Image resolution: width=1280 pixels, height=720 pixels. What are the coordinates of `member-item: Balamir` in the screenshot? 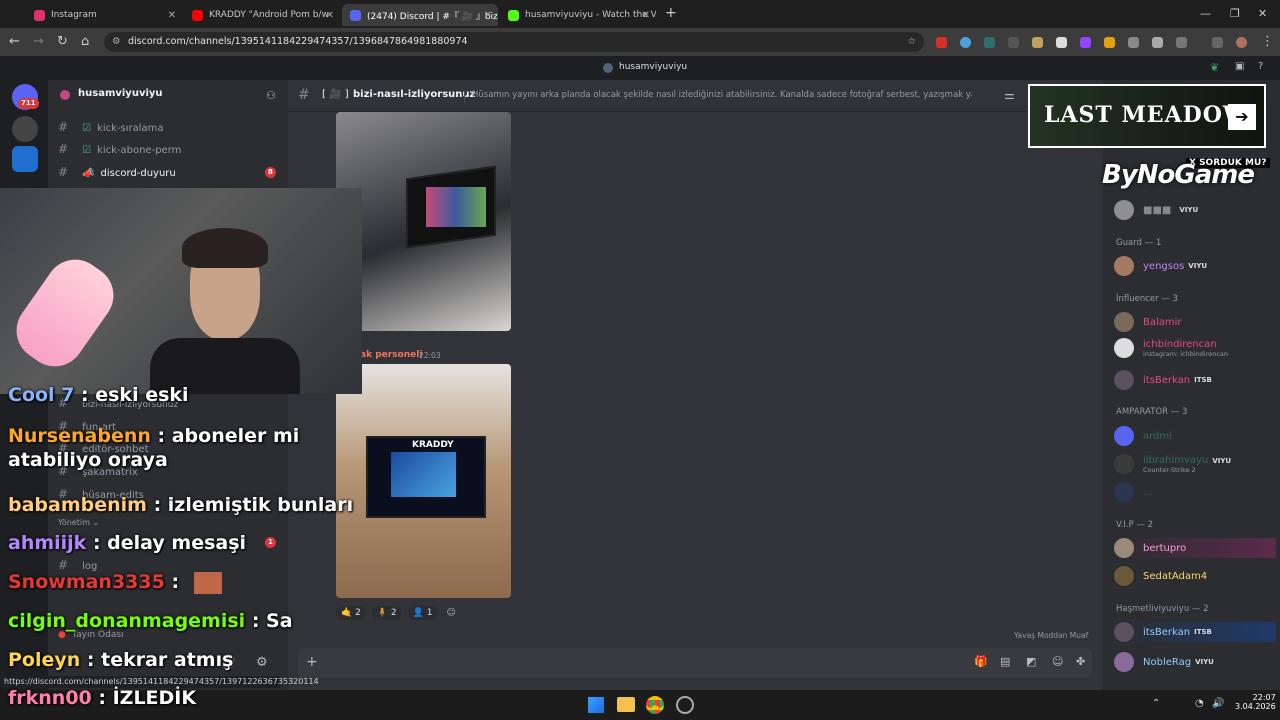 It's located at (1148, 322).